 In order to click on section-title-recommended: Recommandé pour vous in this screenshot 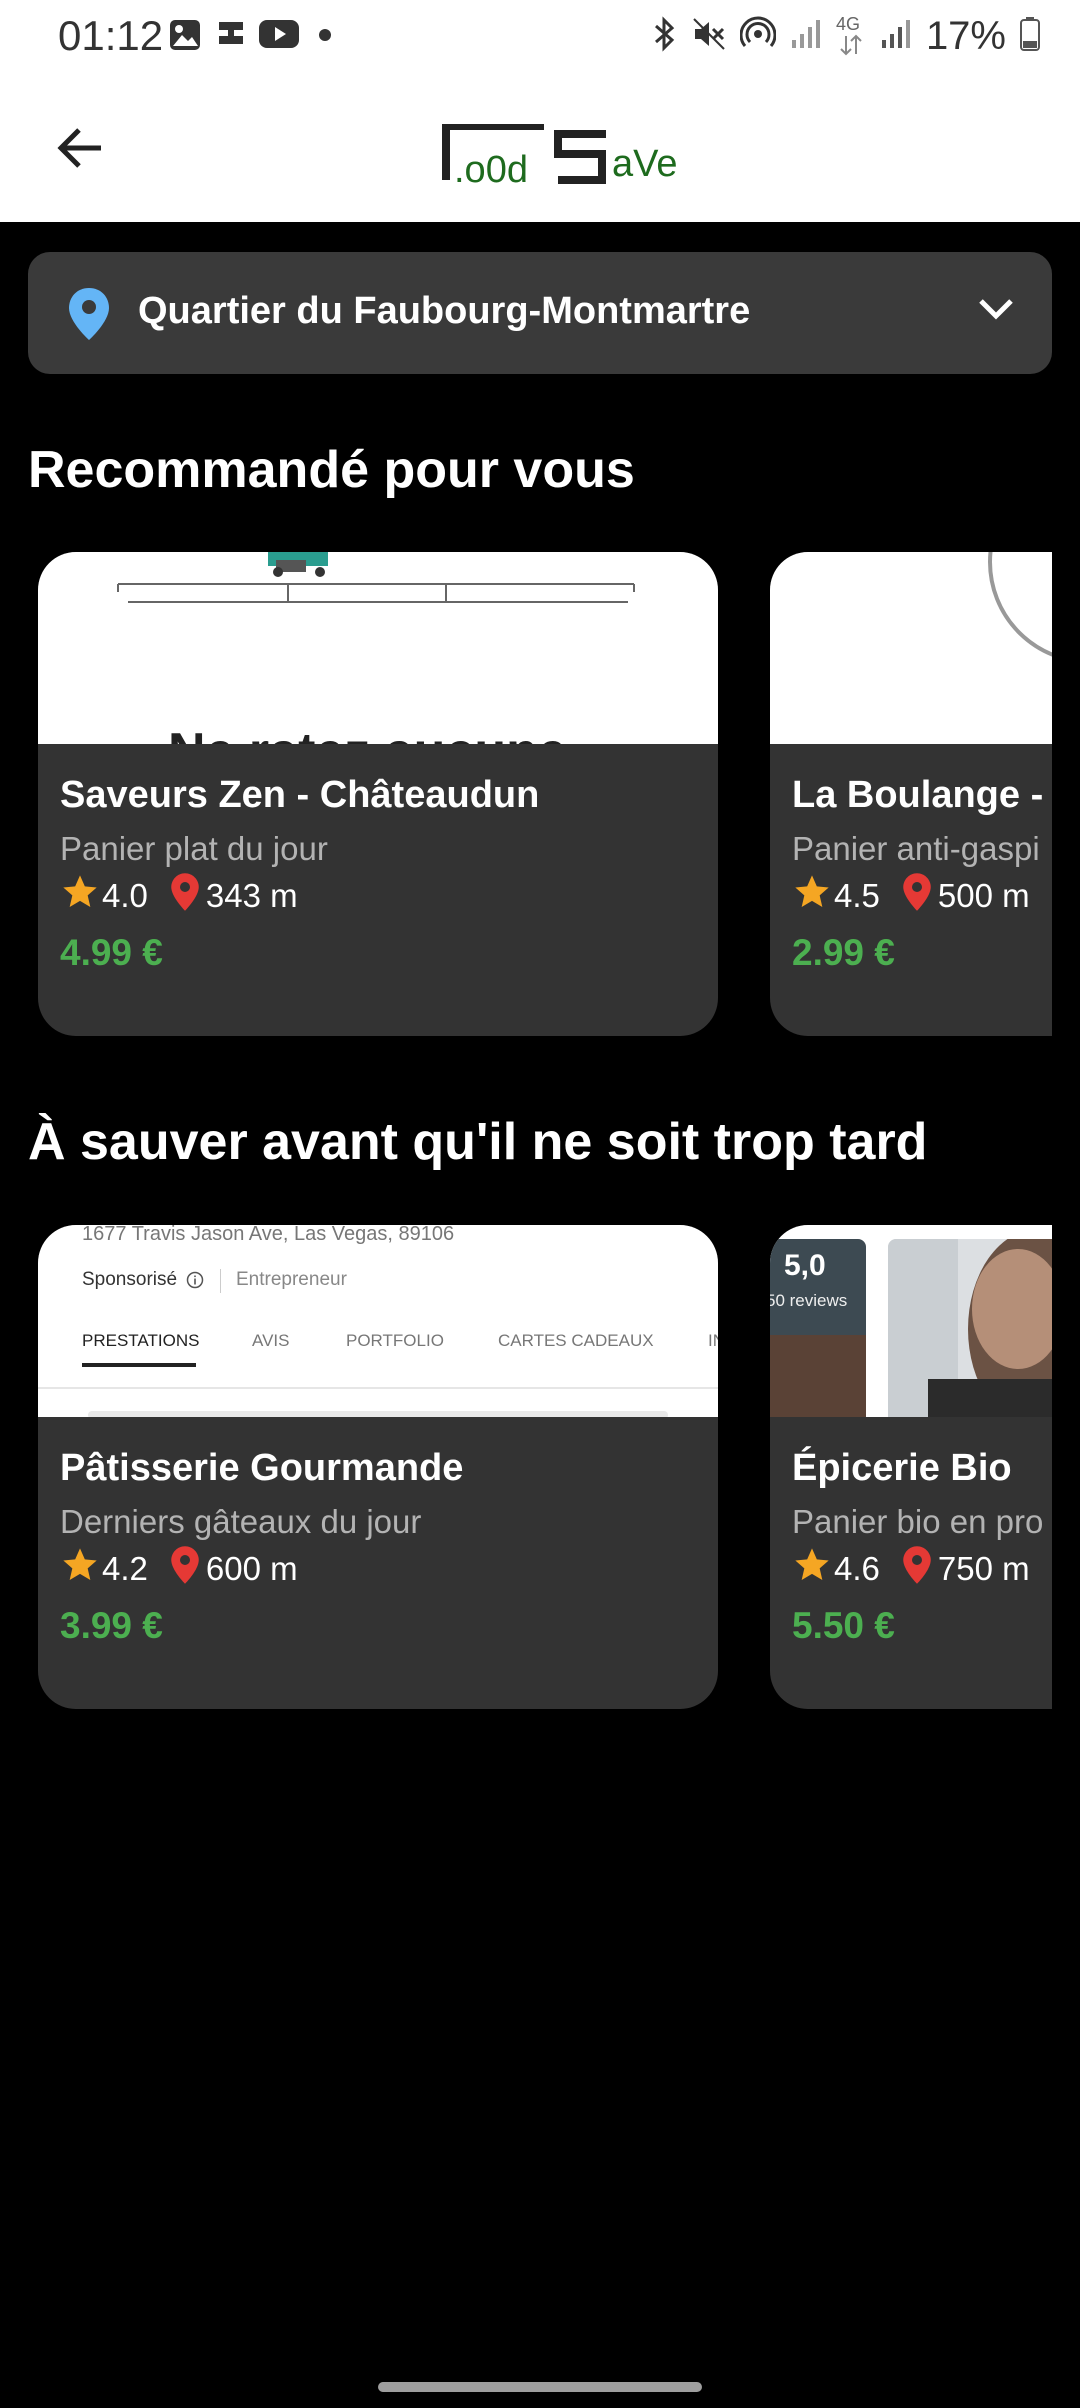, I will do `click(331, 470)`.